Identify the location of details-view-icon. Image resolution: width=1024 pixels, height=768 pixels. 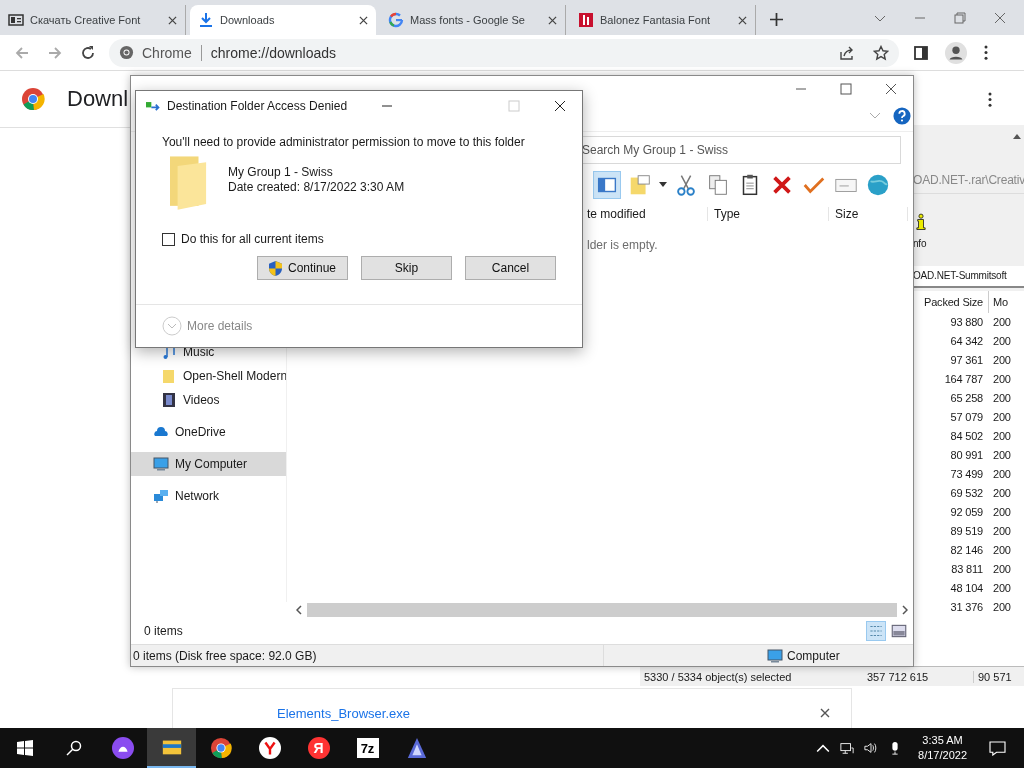
(876, 631).